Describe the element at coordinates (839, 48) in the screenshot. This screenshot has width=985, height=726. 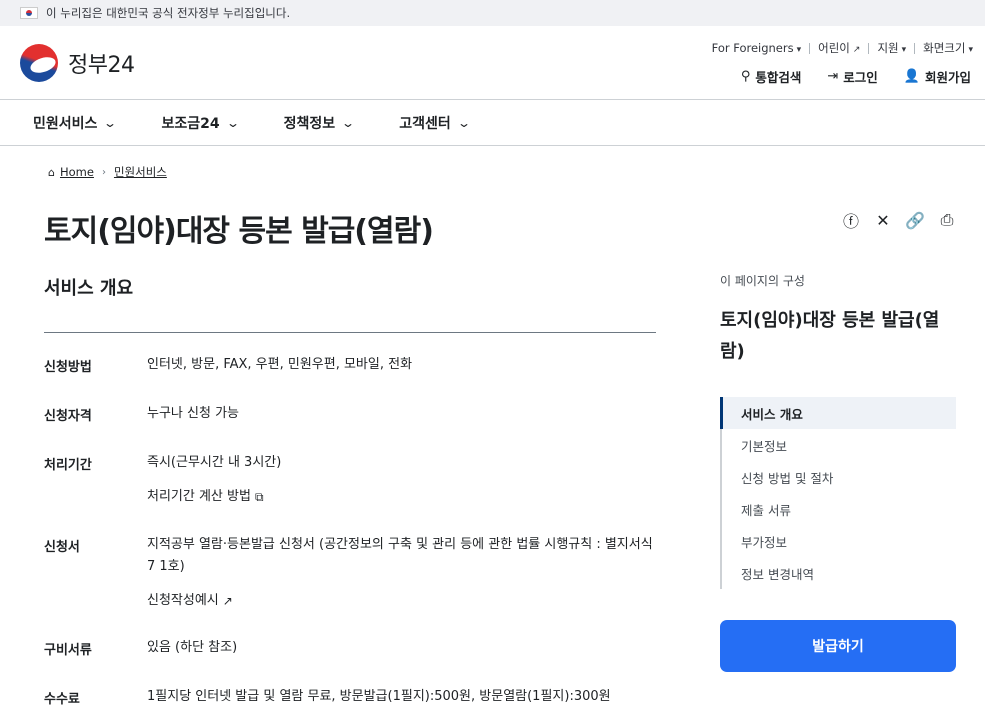
I see `kids-link: 어린이 ↗` at that location.